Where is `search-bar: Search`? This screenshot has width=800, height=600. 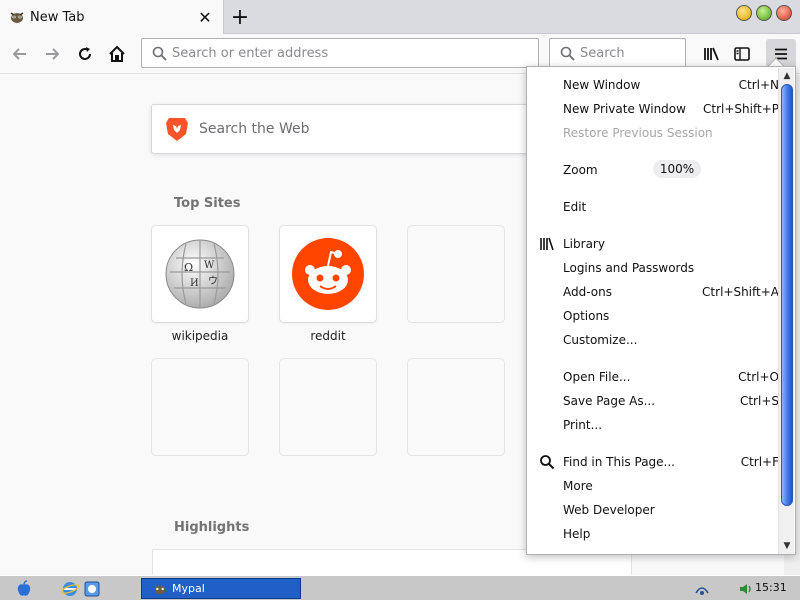
search-bar: Search is located at coordinates (617, 53).